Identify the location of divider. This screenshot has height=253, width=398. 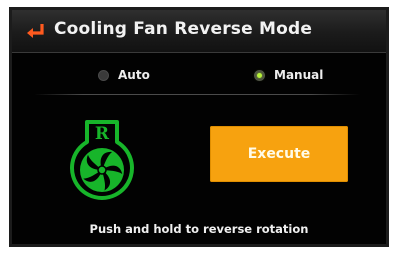
(197, 94).